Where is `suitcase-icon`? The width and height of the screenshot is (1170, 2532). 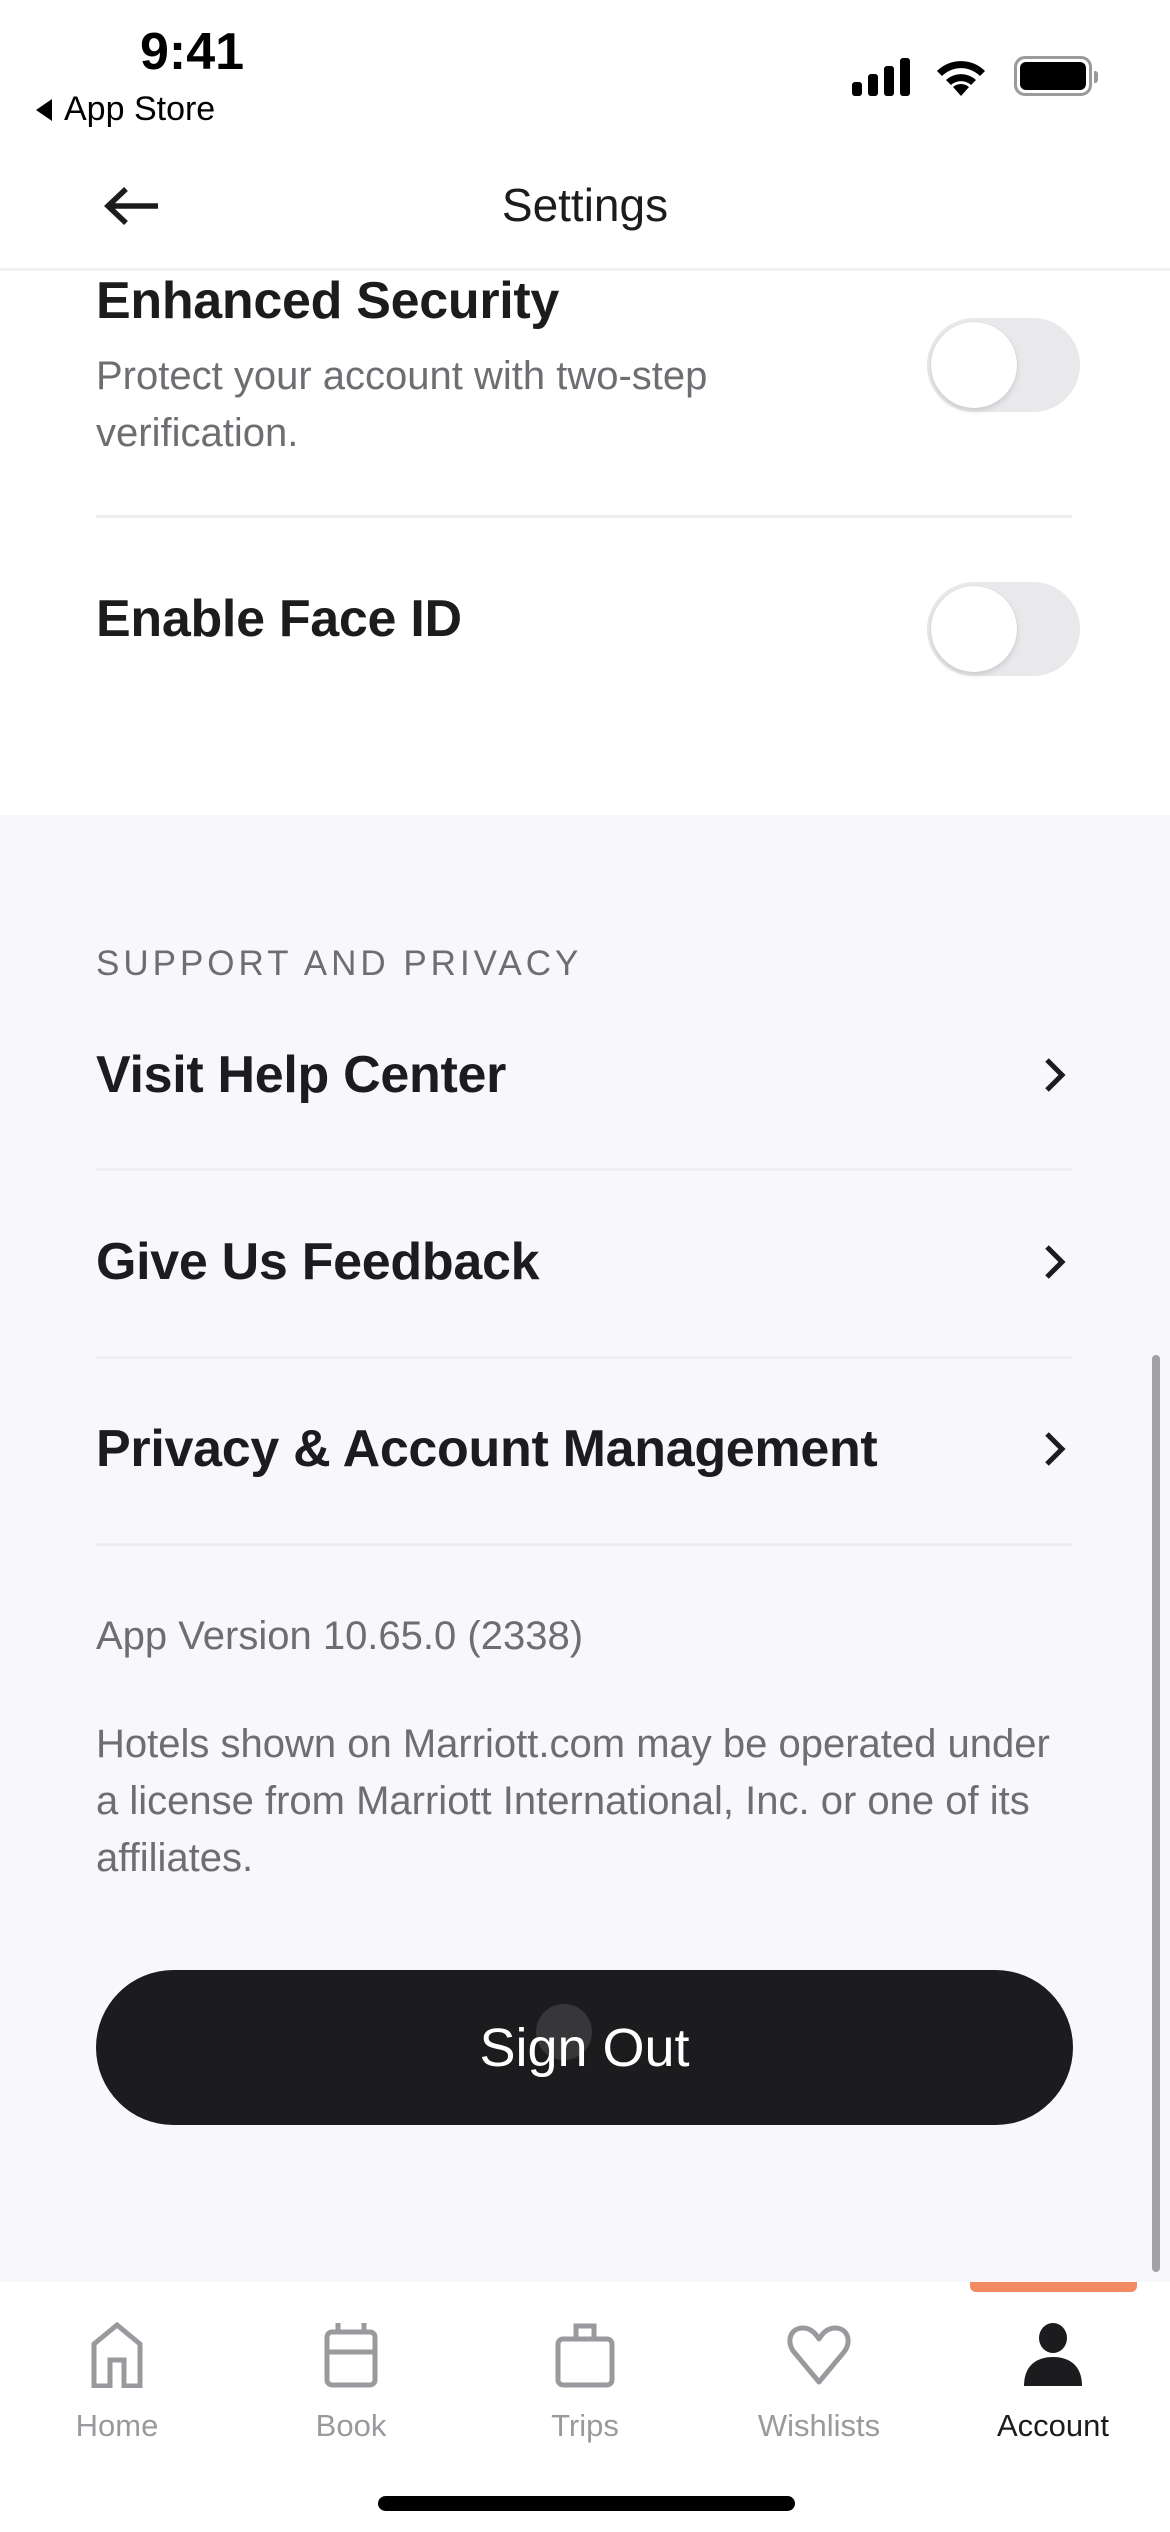
suitcase-icon is located at coordinates (585, 2355).